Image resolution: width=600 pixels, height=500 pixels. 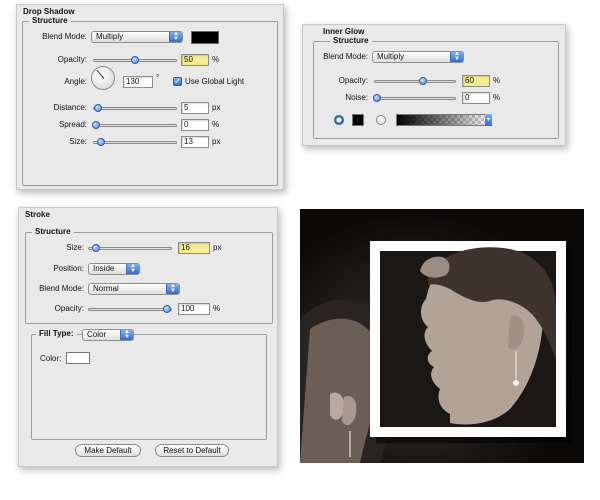 What do you see at coordinates (177, 81) in the screenshot?
I see `global-light-checkbox: ✓` at bounding box center [177, 81].